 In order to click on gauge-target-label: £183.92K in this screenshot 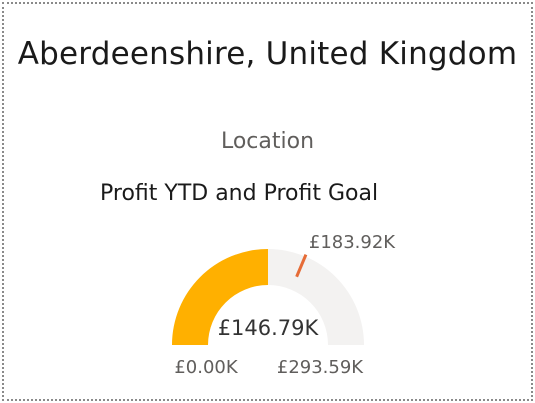, I will do `click(352, 242)`.